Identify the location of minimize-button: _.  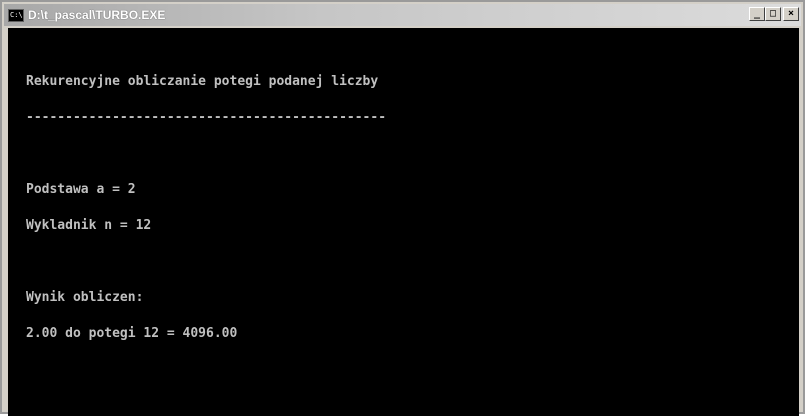
(757, 14).